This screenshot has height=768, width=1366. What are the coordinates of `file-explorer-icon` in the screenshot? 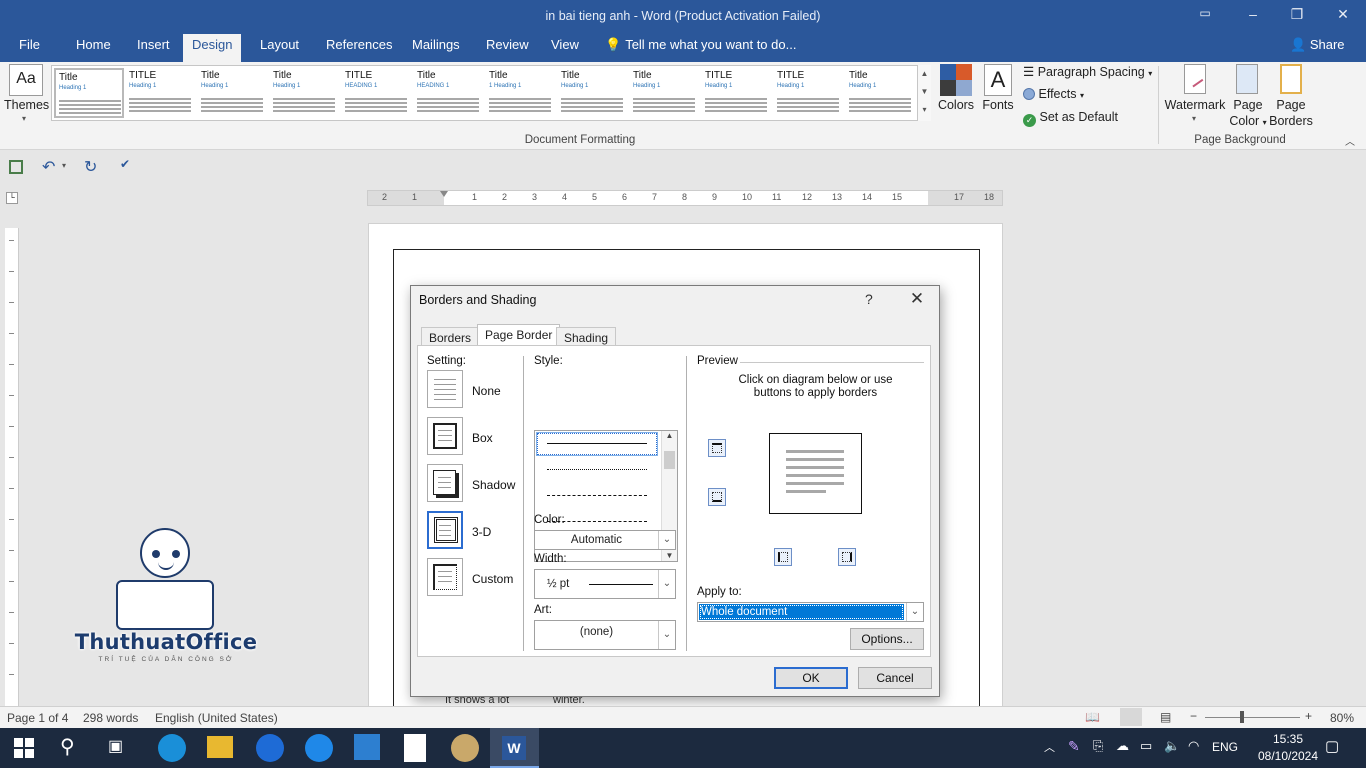 It's located at (220, 747).